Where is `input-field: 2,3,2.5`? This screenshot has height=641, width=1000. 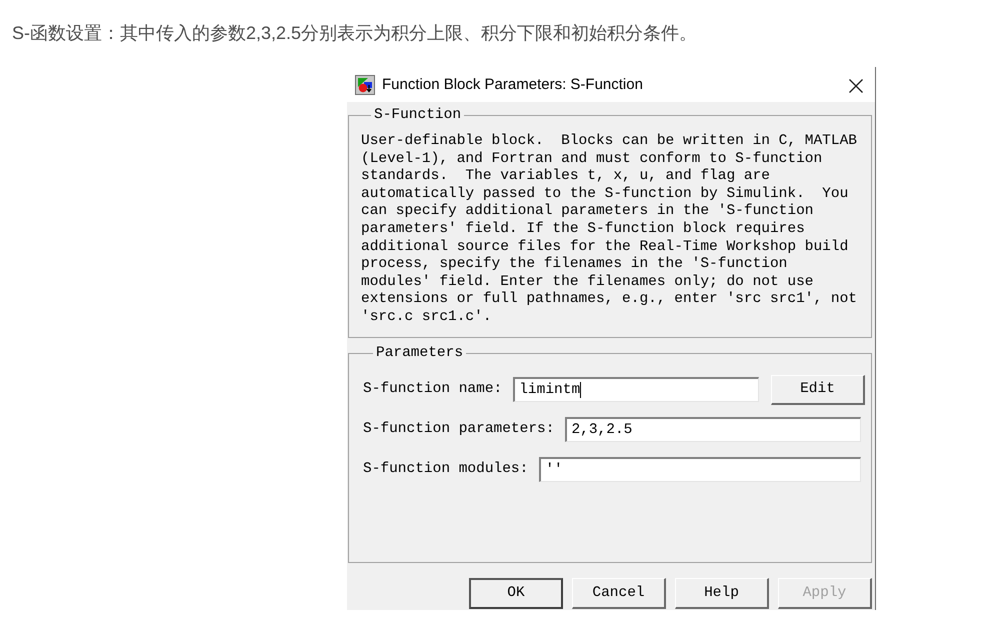
input-field: 2,3,2.5 is located at coordinates (713, 429).